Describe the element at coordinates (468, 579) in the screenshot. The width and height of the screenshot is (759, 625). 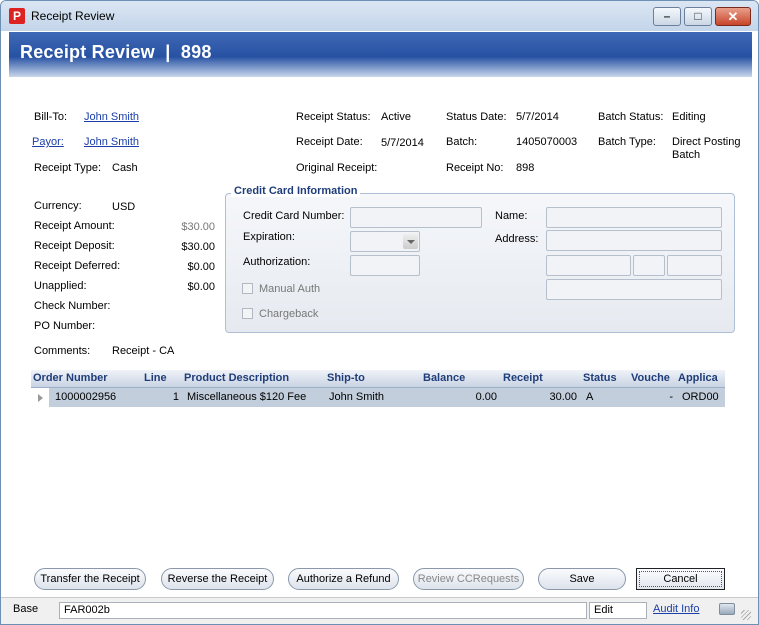
I see `review-cc-requests-button: Review CCRequests` at that location.